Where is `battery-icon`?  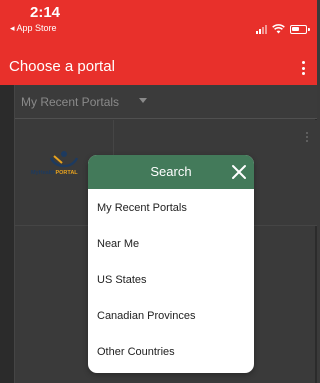 battery-icon is located at coordinates (300, 29).